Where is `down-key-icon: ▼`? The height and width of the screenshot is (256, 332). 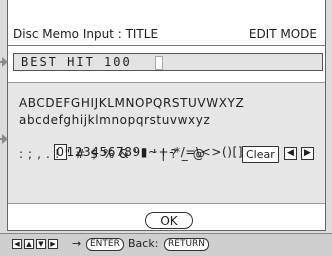
down-key-icon: ▼ is located at coordinates (41, 244).